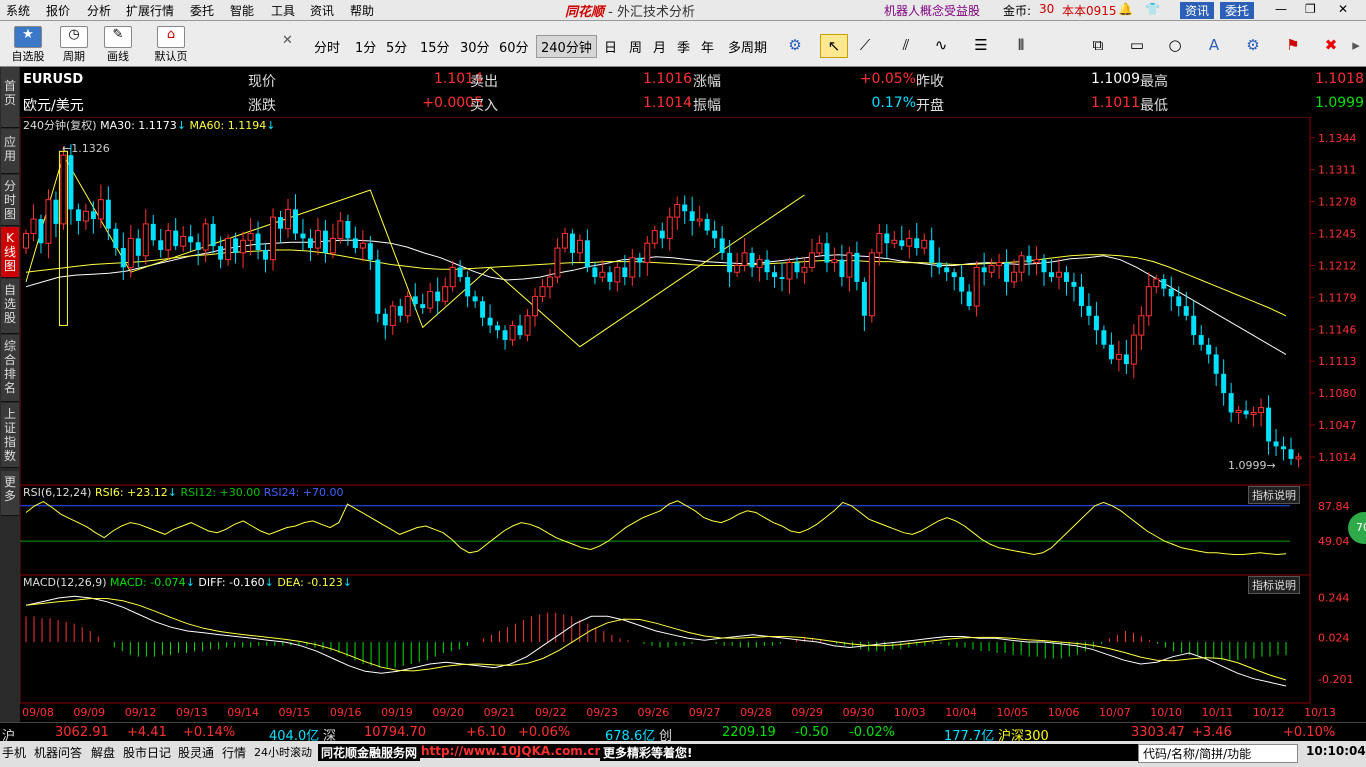 The height and width of the screenshot is (767, 1366). What do you see at coordinates (196, 752) in the screenshot?
I see `bottom-item-guling: 股灵通` at bounding box center [196, 752].